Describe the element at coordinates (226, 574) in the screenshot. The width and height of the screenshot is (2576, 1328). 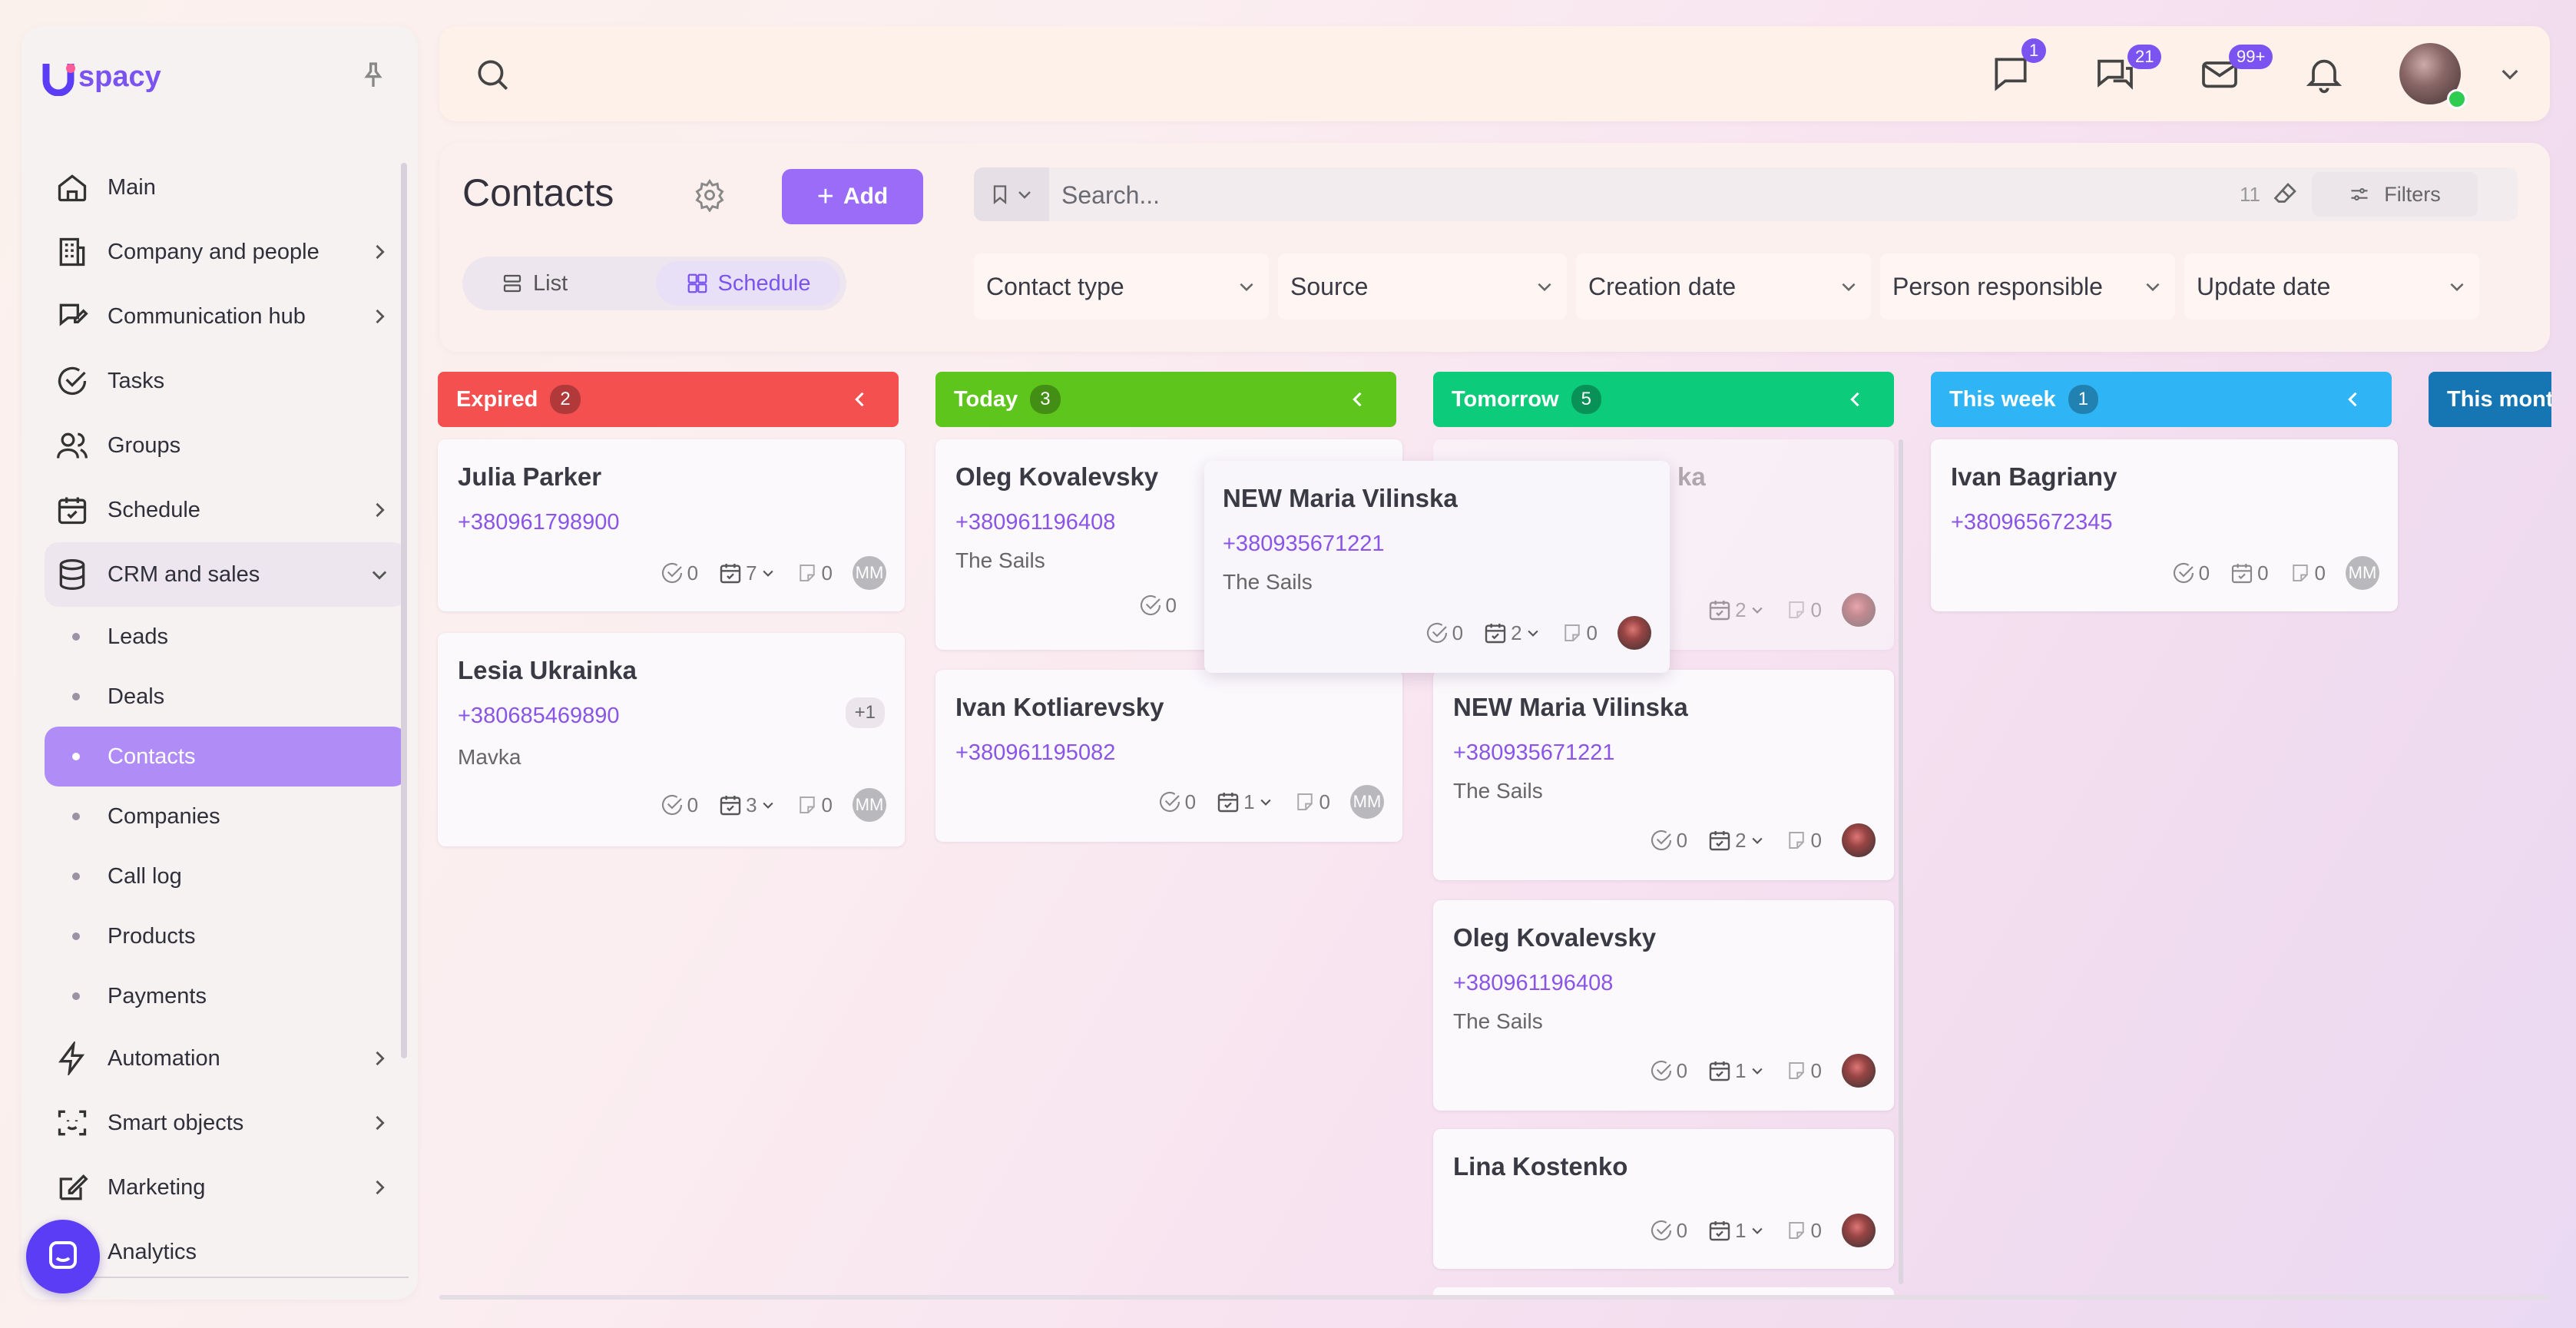
I see `sidebar-item-crm-and-sales: CRM and sales` at that location.